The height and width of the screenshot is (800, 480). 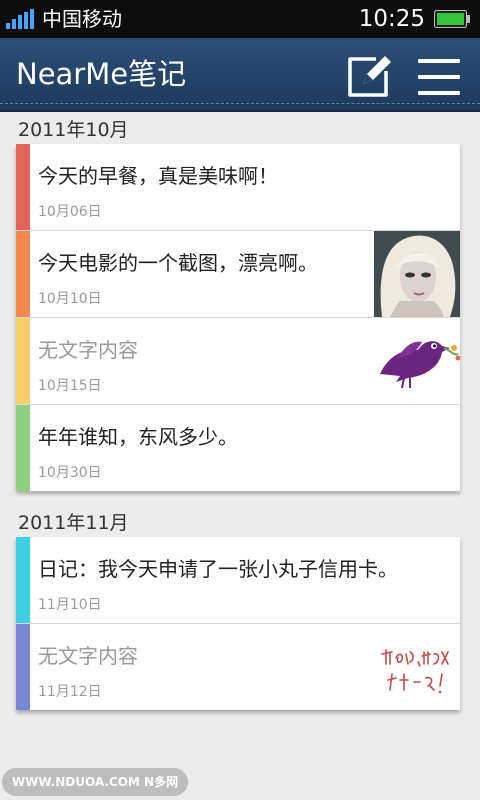 What do you see at coordinates (73, 130) in the screenshot?
I see `month-header-october: 2011年10月` at bounding box center [73, 130].